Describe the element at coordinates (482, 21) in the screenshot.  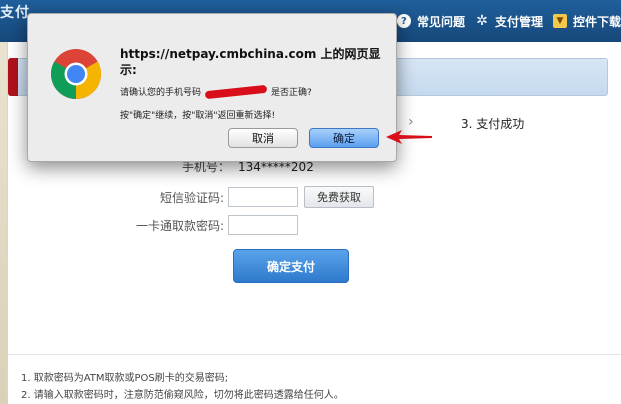
I see `gear-icon: ✲` at that location.